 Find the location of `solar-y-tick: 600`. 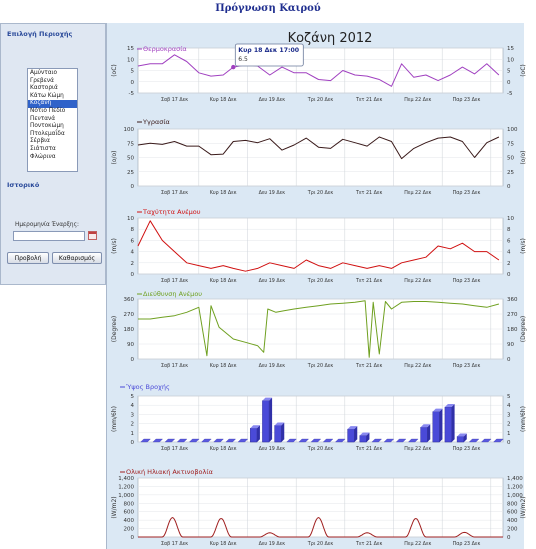

solar-y-tick: 600 is located at coordinates (129, 513).